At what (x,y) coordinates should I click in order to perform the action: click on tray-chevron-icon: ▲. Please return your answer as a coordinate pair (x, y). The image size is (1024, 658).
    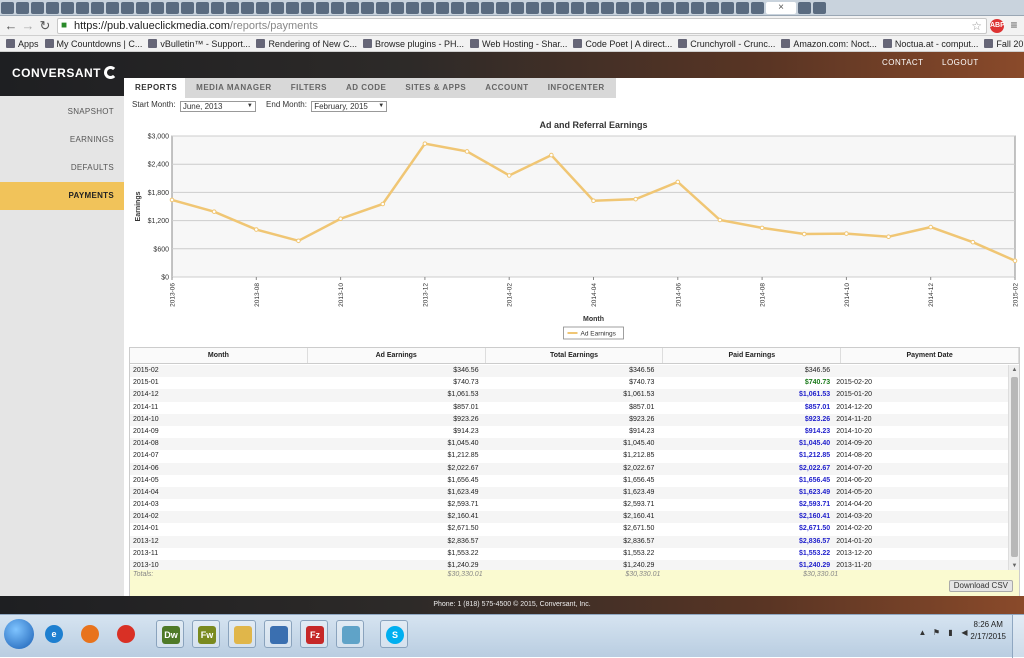
    Looking at the image, I should click on (922, 632).